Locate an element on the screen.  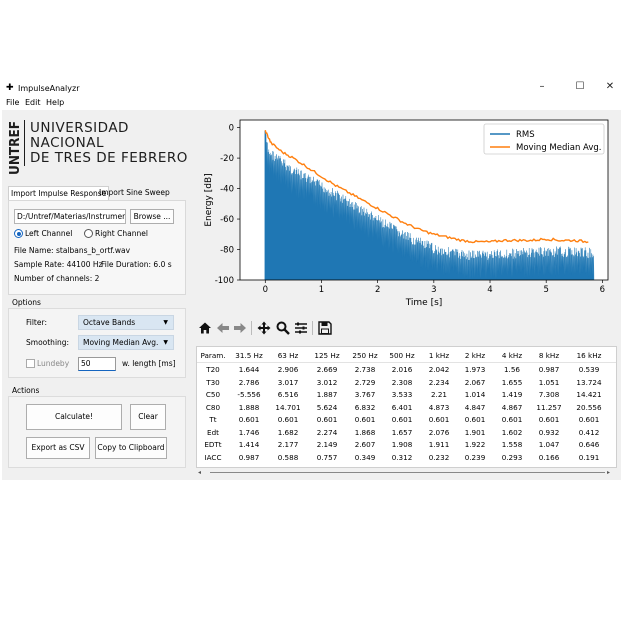
back-arrow-icon is located at coordinates (223, 330).